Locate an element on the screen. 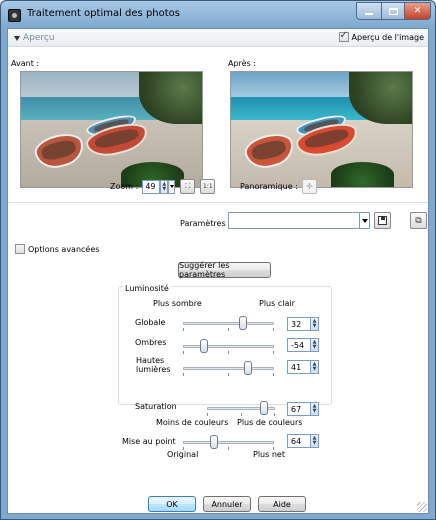 The height and width of the screenshot is (520, 436). global-field: 32 ▲ ▼ is located at coordinates (303, 324).